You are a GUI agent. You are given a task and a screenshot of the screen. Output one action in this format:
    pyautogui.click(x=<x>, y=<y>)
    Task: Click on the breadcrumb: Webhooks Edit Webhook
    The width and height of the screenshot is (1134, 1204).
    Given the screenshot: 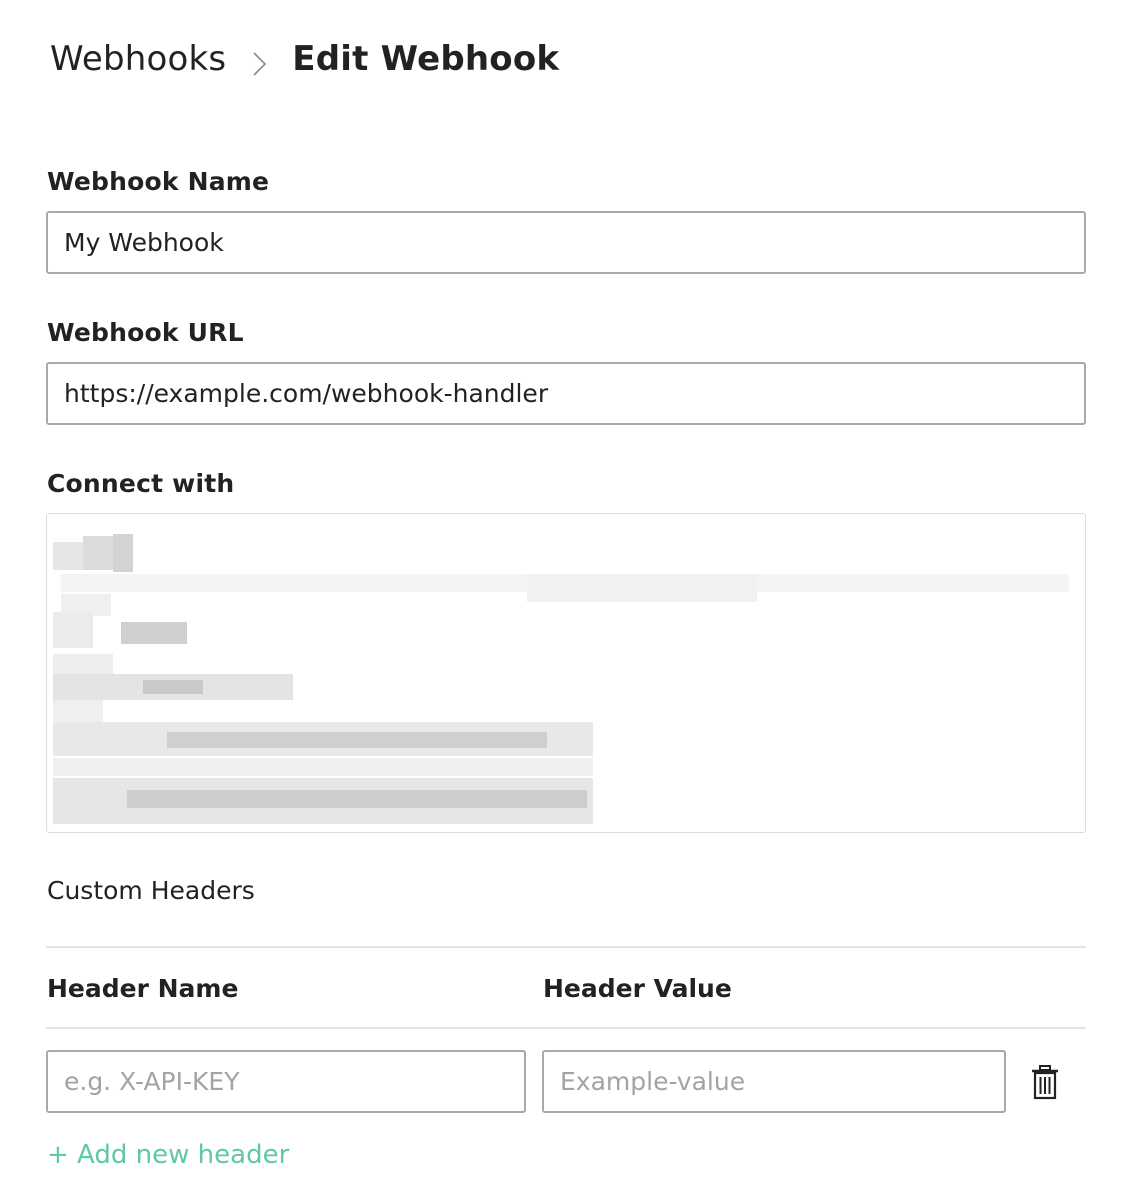 What is the action you would take?
    pyautogui.click(x=304, y=59)
    